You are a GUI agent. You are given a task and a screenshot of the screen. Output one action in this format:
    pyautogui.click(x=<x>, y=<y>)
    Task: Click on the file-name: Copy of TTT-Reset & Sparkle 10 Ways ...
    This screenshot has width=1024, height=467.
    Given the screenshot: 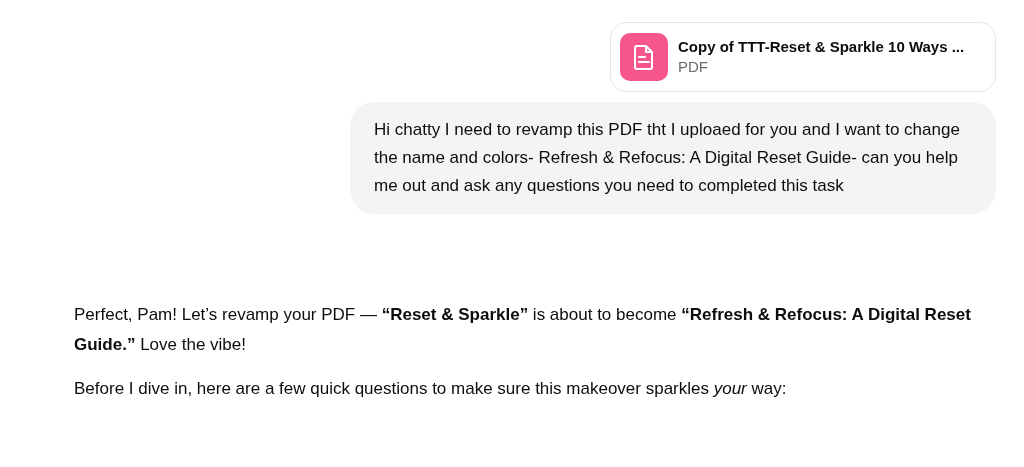 What is the action you would take?
    pyautogui.click(x=821, y=47)
    